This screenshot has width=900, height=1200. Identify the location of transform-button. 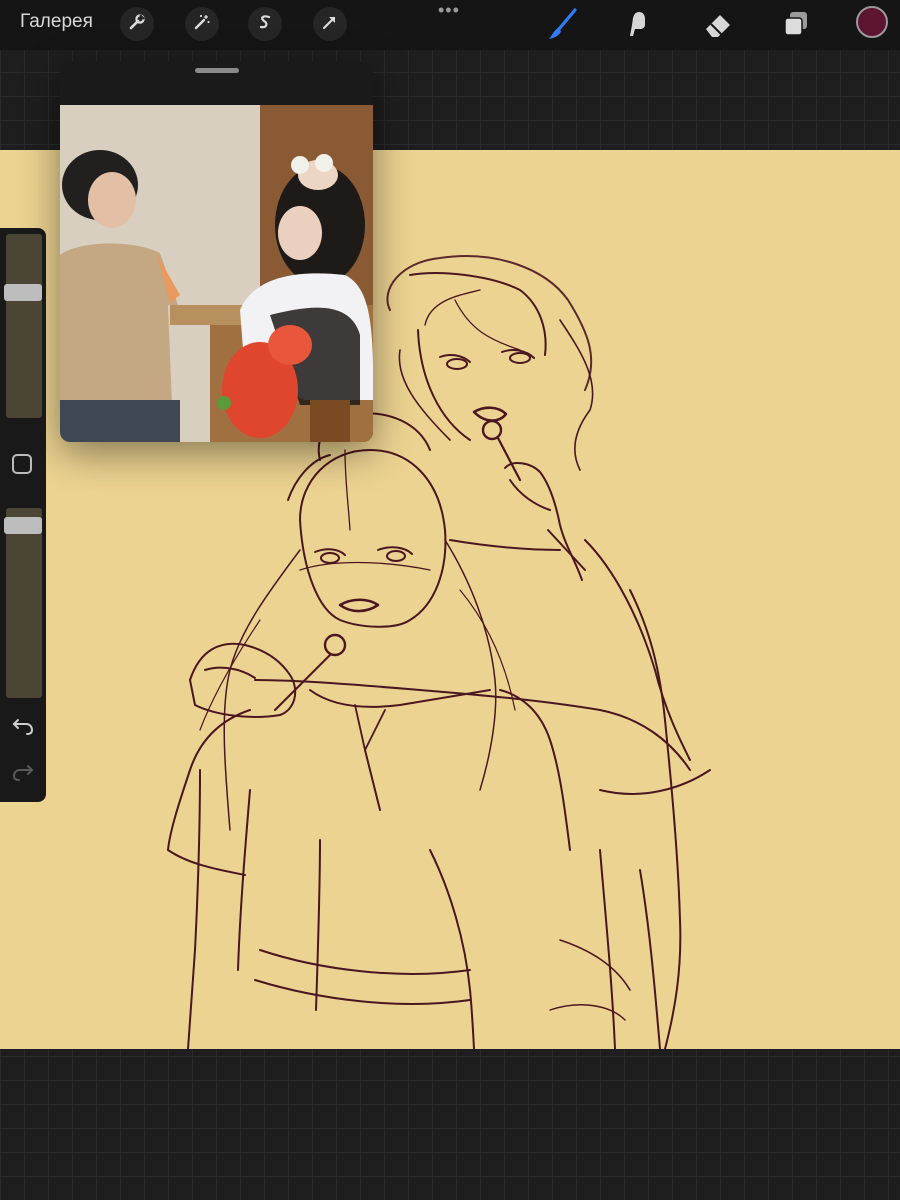
(330, 24).